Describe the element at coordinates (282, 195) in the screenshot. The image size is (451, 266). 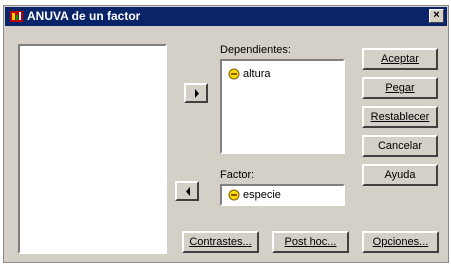
I see `factor-field: especie` at that location.